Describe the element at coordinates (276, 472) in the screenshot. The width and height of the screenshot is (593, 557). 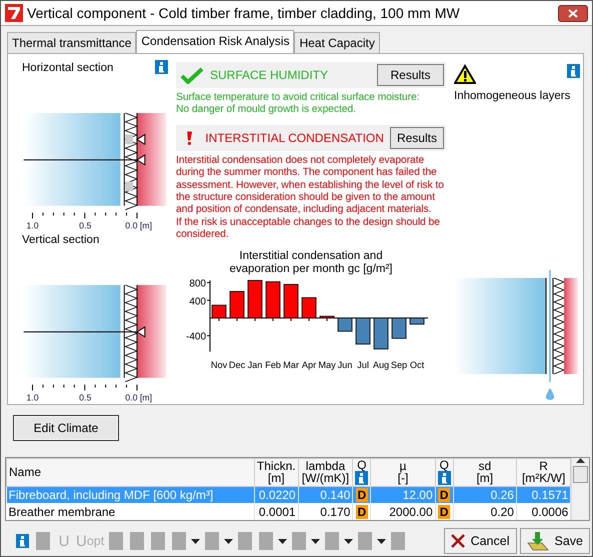
I see `column-header: Thickn. [m]` at that location.